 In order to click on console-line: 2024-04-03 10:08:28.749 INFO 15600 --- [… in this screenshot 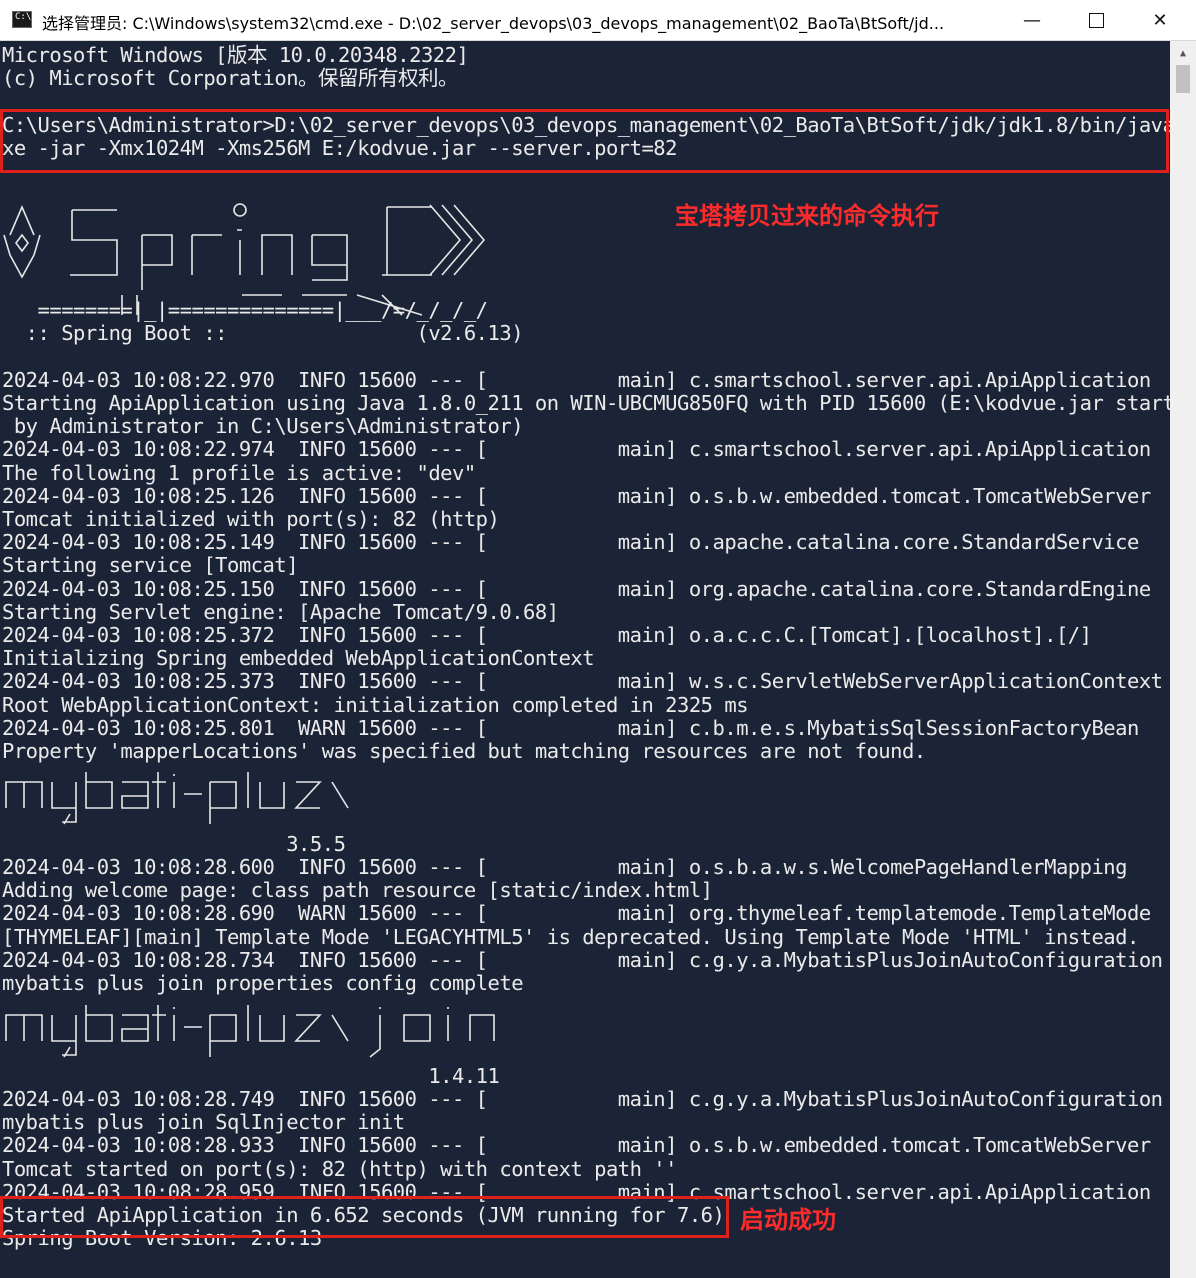, I will do `click(586, 1099)`.